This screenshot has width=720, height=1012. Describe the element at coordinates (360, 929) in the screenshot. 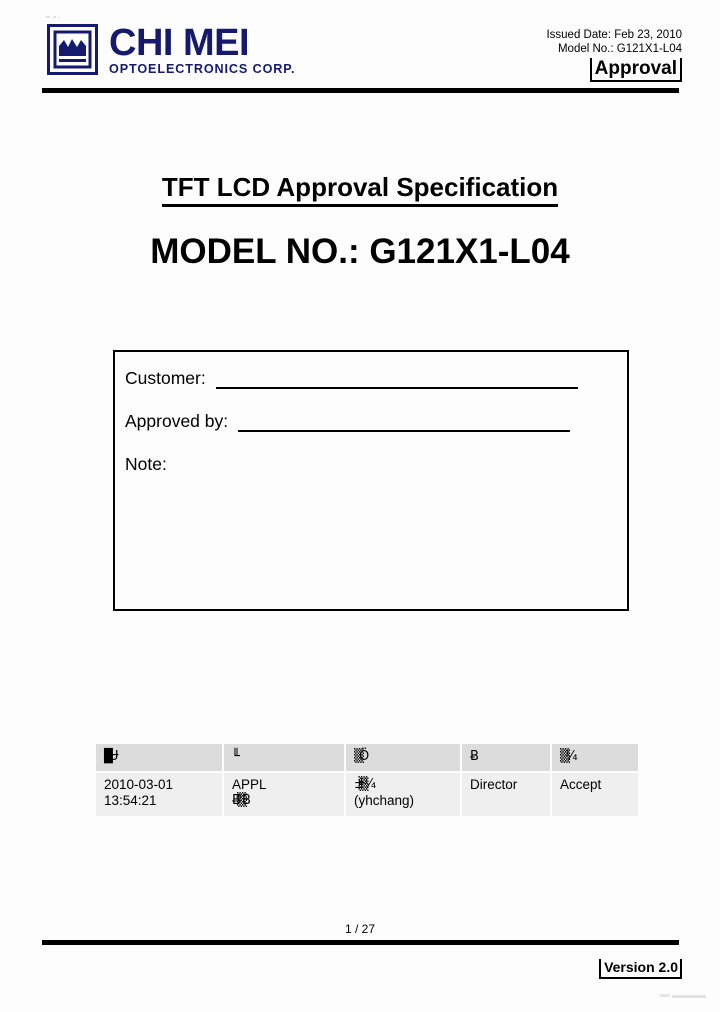

I see `page-number: 1 / 27` at that location.